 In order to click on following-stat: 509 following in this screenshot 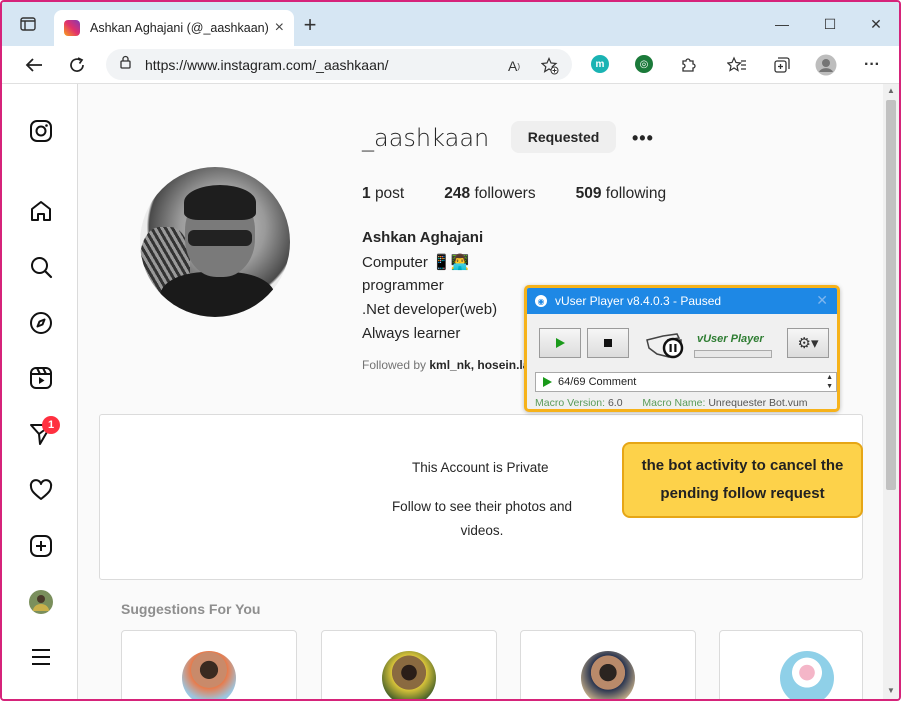, I will do `click(621, 194)`.